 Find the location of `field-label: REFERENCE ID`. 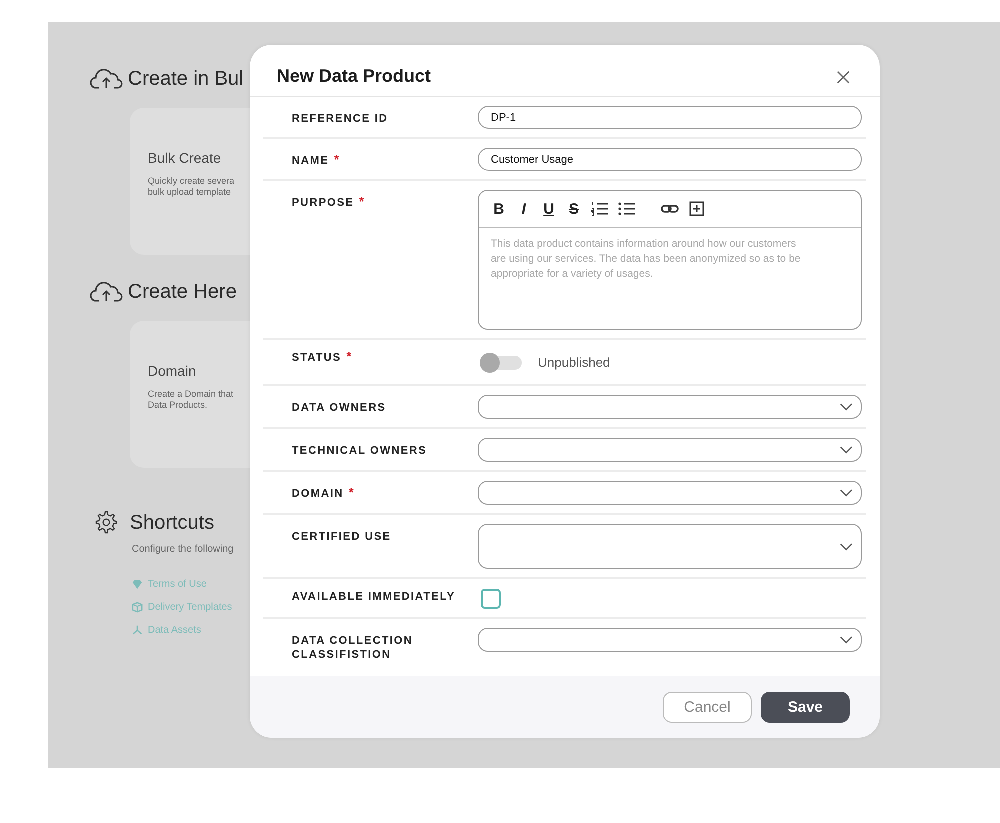

field-label: REFERENCE ID is located at coordinates (340, 119).